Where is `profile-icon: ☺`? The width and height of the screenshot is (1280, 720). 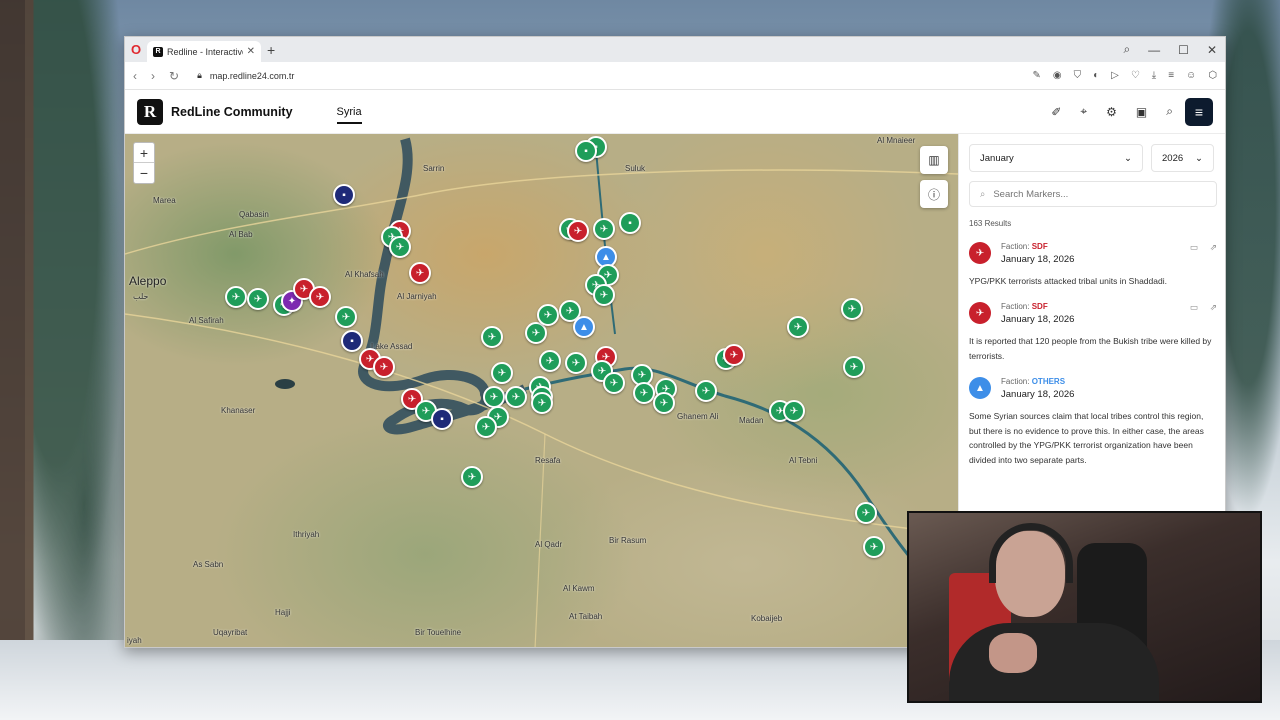 profile-icon: ☺ is located at coordinates (1191, 75).